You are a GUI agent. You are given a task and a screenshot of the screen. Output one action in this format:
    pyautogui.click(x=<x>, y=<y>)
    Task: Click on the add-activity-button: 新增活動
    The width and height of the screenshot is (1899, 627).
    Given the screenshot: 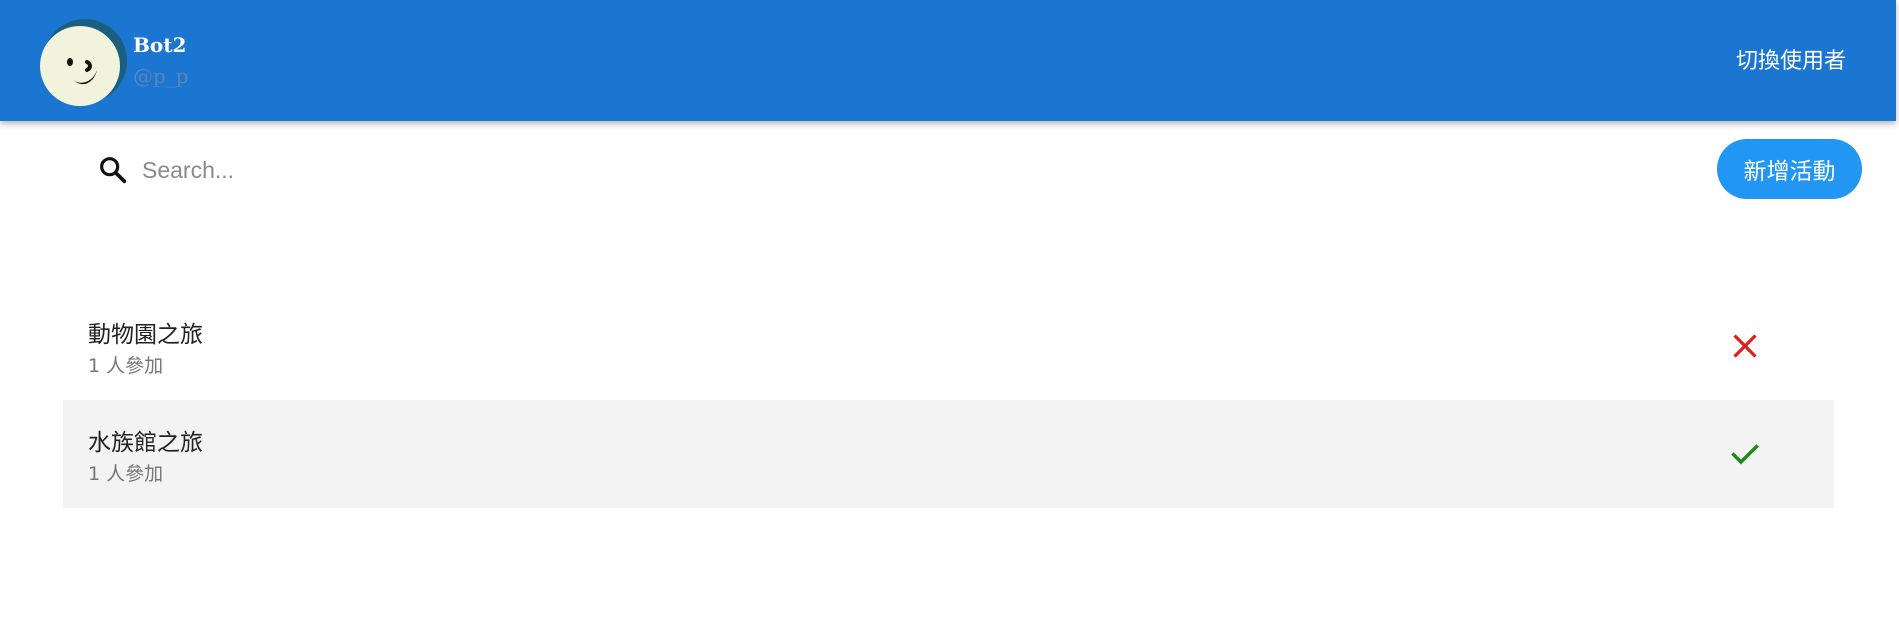 What is the action you would take?
    pyautogui.click(x=1789, y=169)
    